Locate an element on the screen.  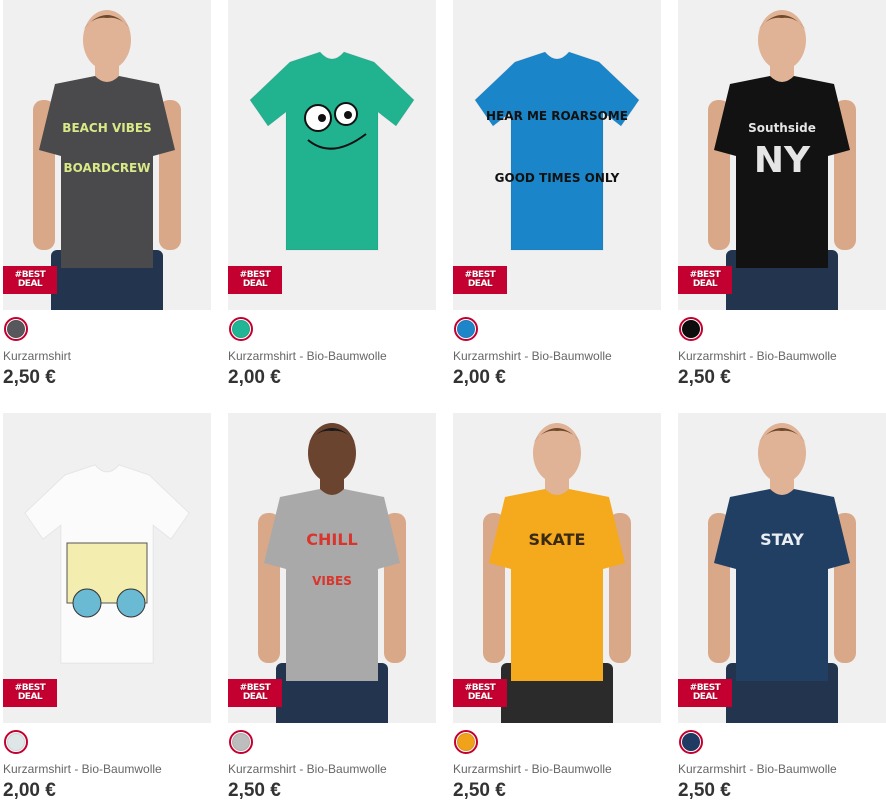
product-image: BEACH VIBES BOARDCREW #BEST DEAL is located at coordinates (107, 155).